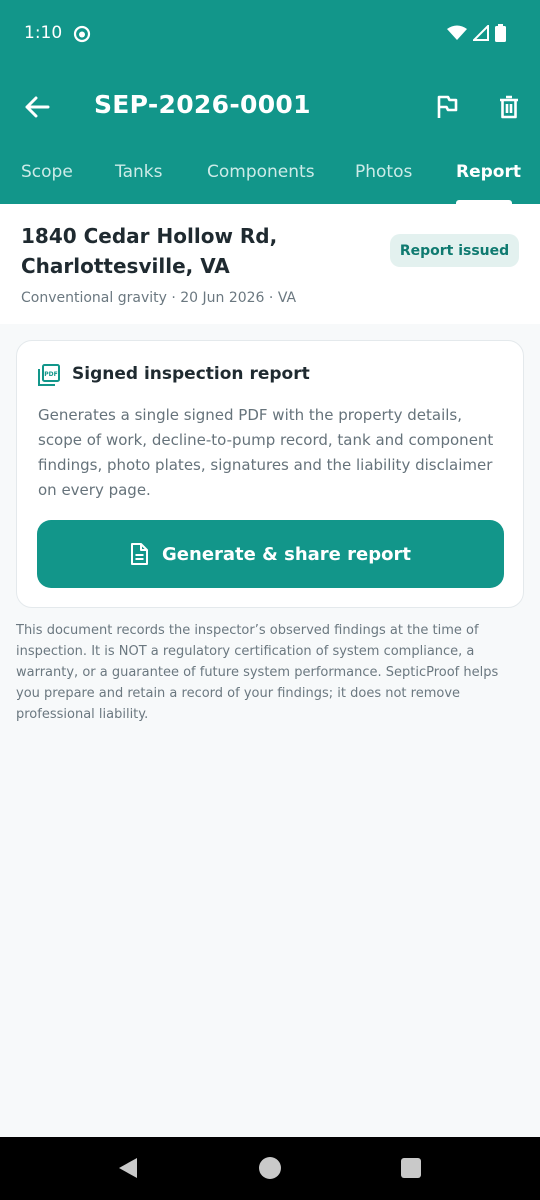 This screenshot has height=1200, width=540. Describe the element at coordinates (140, 554) in the screenshot. I see `document-icon` at that location.